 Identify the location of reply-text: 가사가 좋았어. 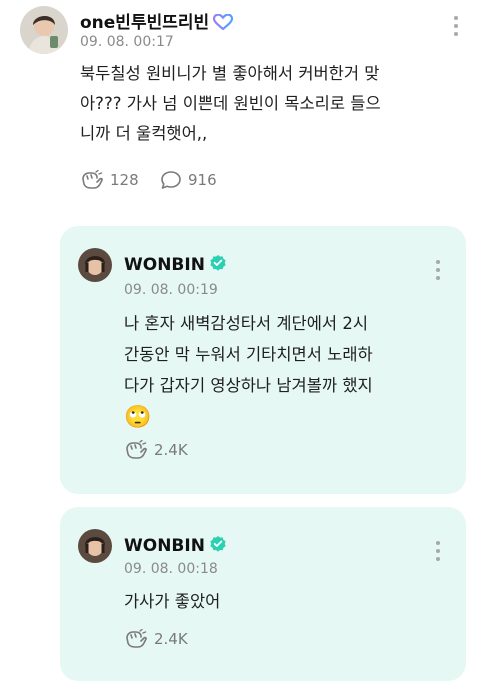
(289, 602).